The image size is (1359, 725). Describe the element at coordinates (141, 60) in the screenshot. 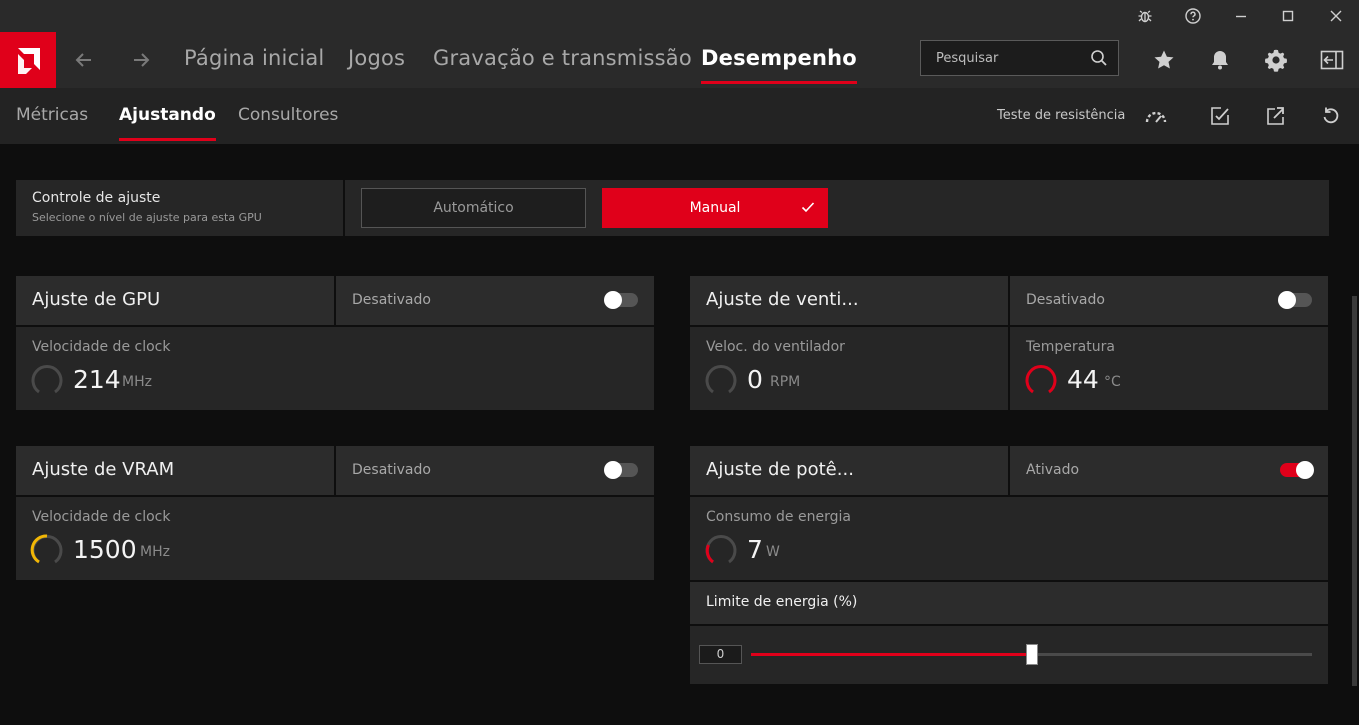

I see `forward-arrow-icon` at that location.